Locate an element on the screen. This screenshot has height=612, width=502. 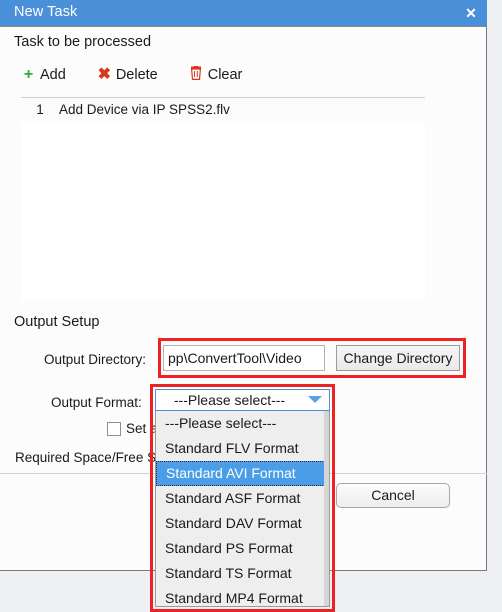
dropdown-scrollbar is located at coordinates (326, 508).